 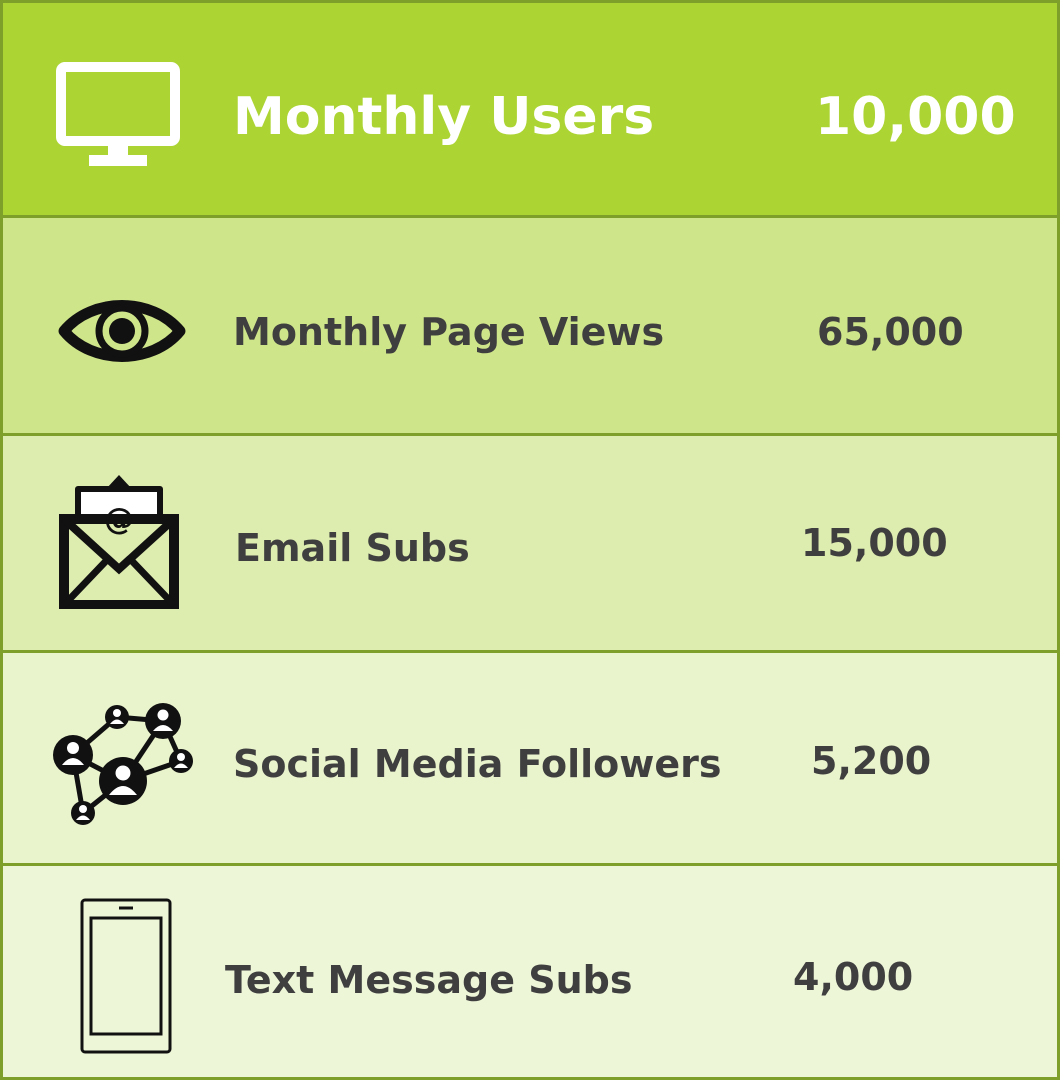 I want to click on stat-value: 15,000, so click(x=874, y=543).